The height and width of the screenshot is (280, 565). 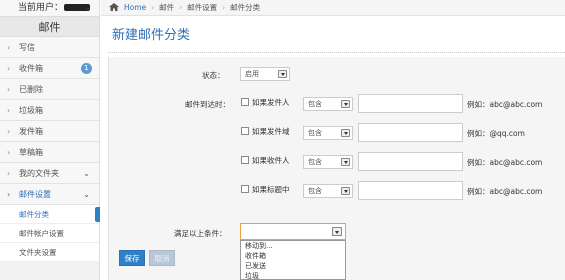 What do you see at coordinates (166, 7) in the screenshot?
I see `breadcrumb-mail: 邮件` at bounding box center [166, 7].